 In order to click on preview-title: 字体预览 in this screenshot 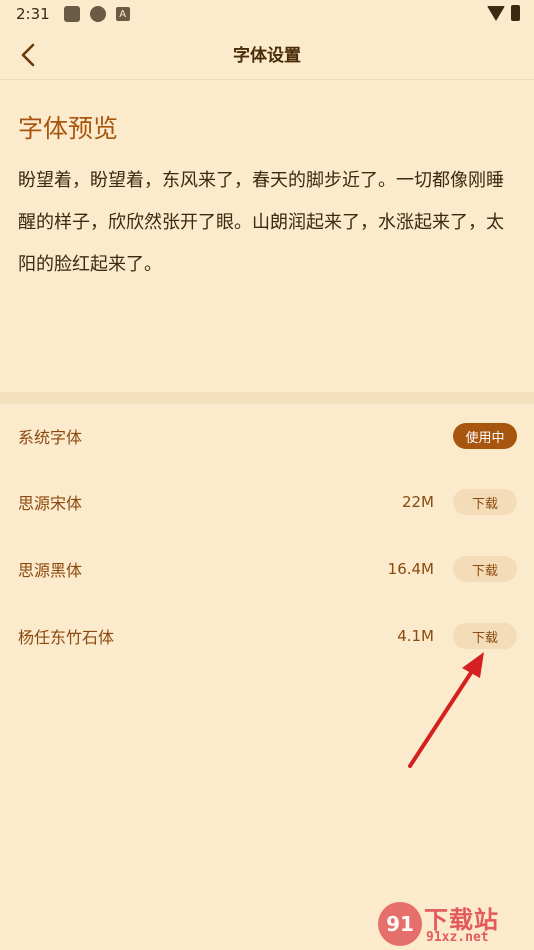, I will do `click(68, 128)`.